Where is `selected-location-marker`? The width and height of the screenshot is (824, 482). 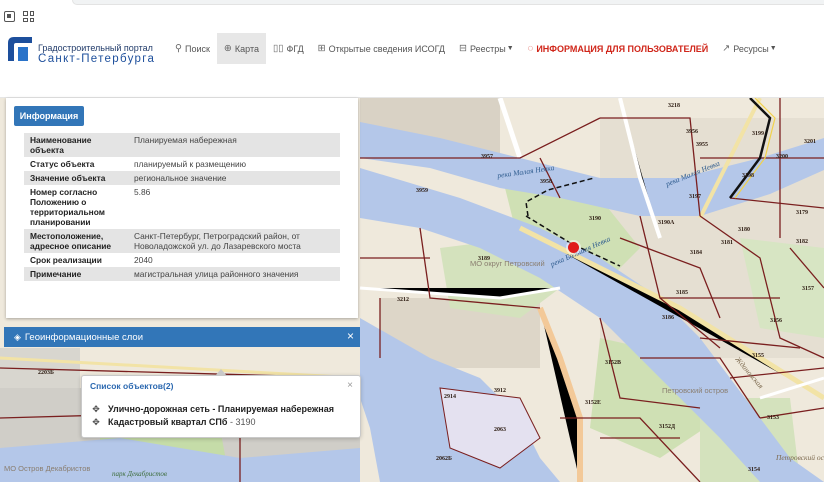 selected-location-marker is located at coordinates (573, 247).